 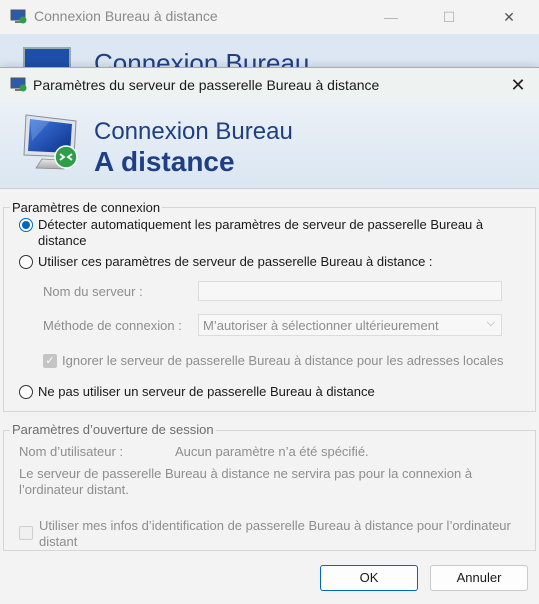 I want to click on use-credentials-checkbox, so click(x=26, y=533).